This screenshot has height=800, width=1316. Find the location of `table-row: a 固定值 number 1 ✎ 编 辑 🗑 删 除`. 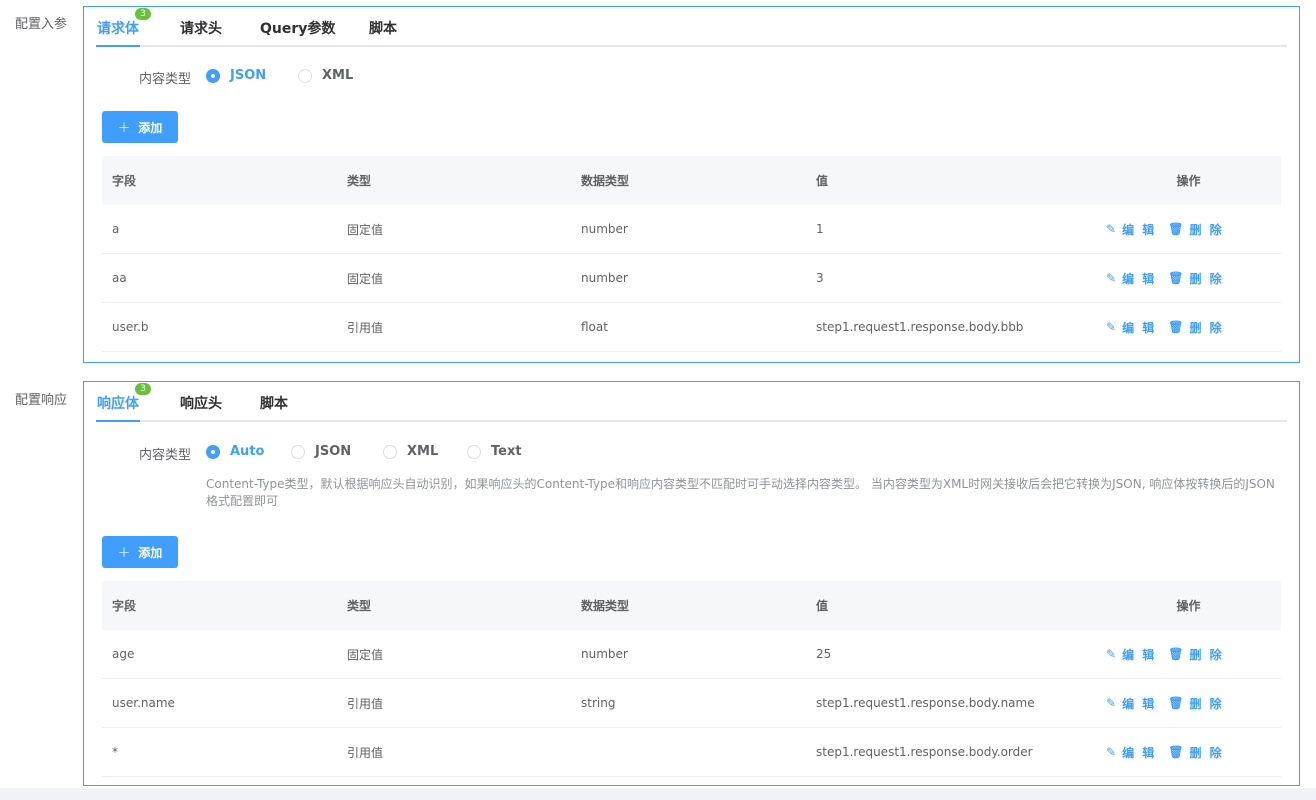

table-row: a 固定值 number 1 ✎ 编 辑 🗑 删 除 is located at coordinates (691, 229).